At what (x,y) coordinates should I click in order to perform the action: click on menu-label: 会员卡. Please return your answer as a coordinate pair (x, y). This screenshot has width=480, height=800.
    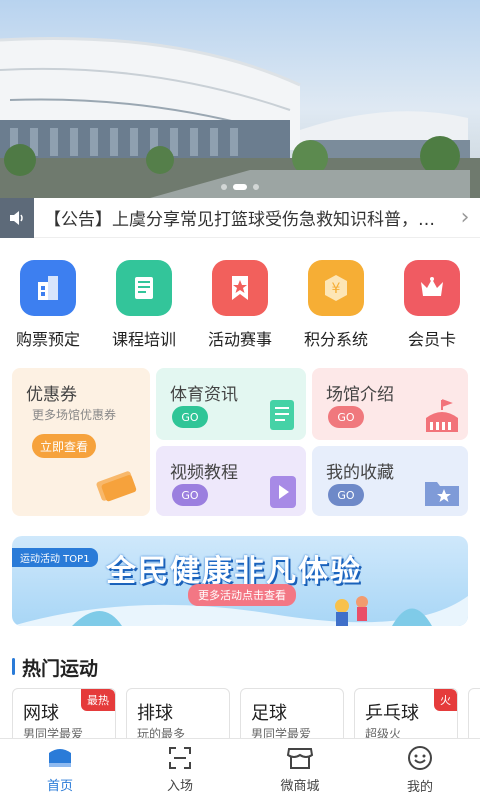
    Looking at the image, I should click on (431, 339).